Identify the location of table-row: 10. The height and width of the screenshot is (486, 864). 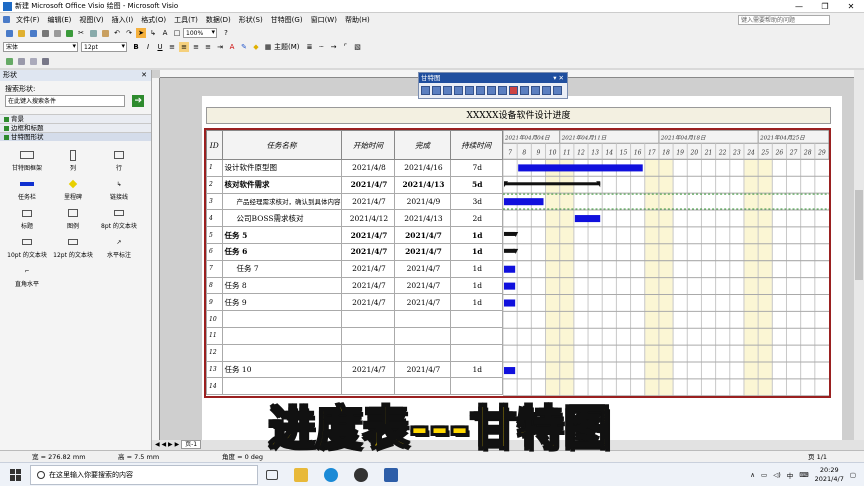
(354, 319).